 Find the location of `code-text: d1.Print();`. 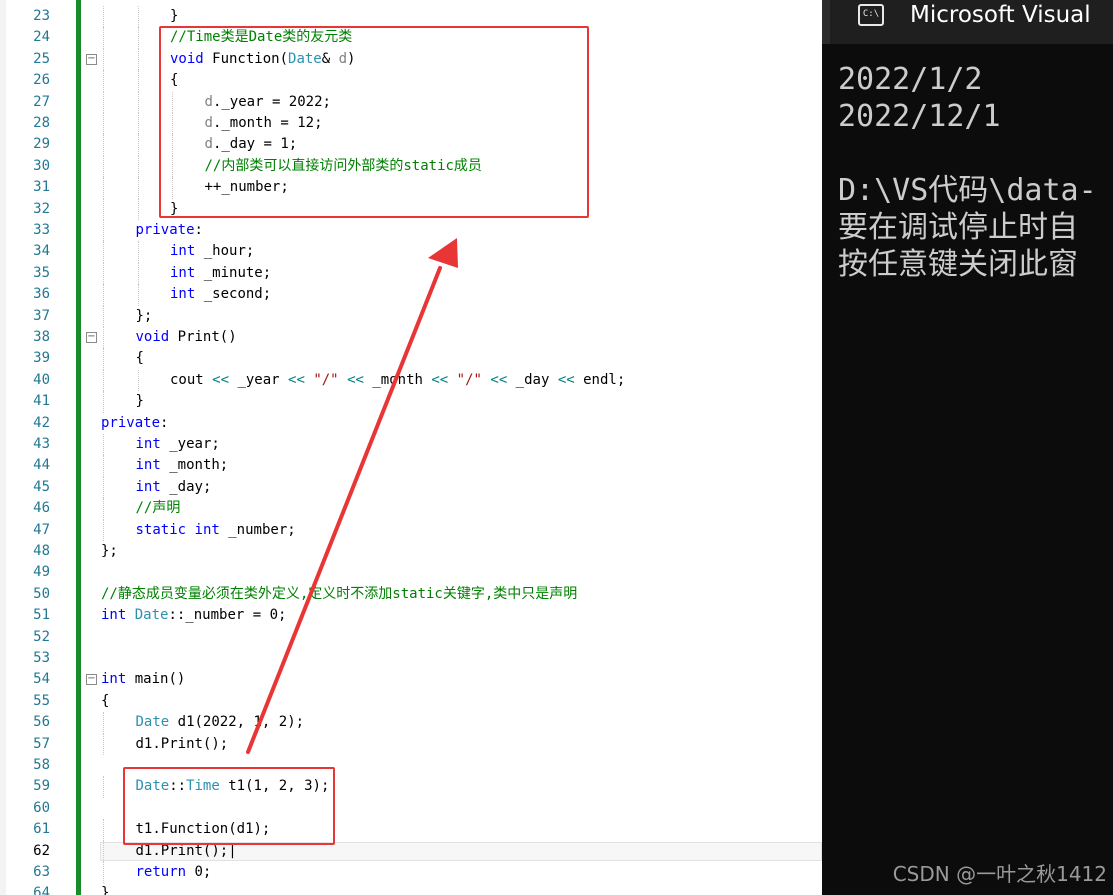

code-text: d1.Print(); is located at coordinates (182, 744).